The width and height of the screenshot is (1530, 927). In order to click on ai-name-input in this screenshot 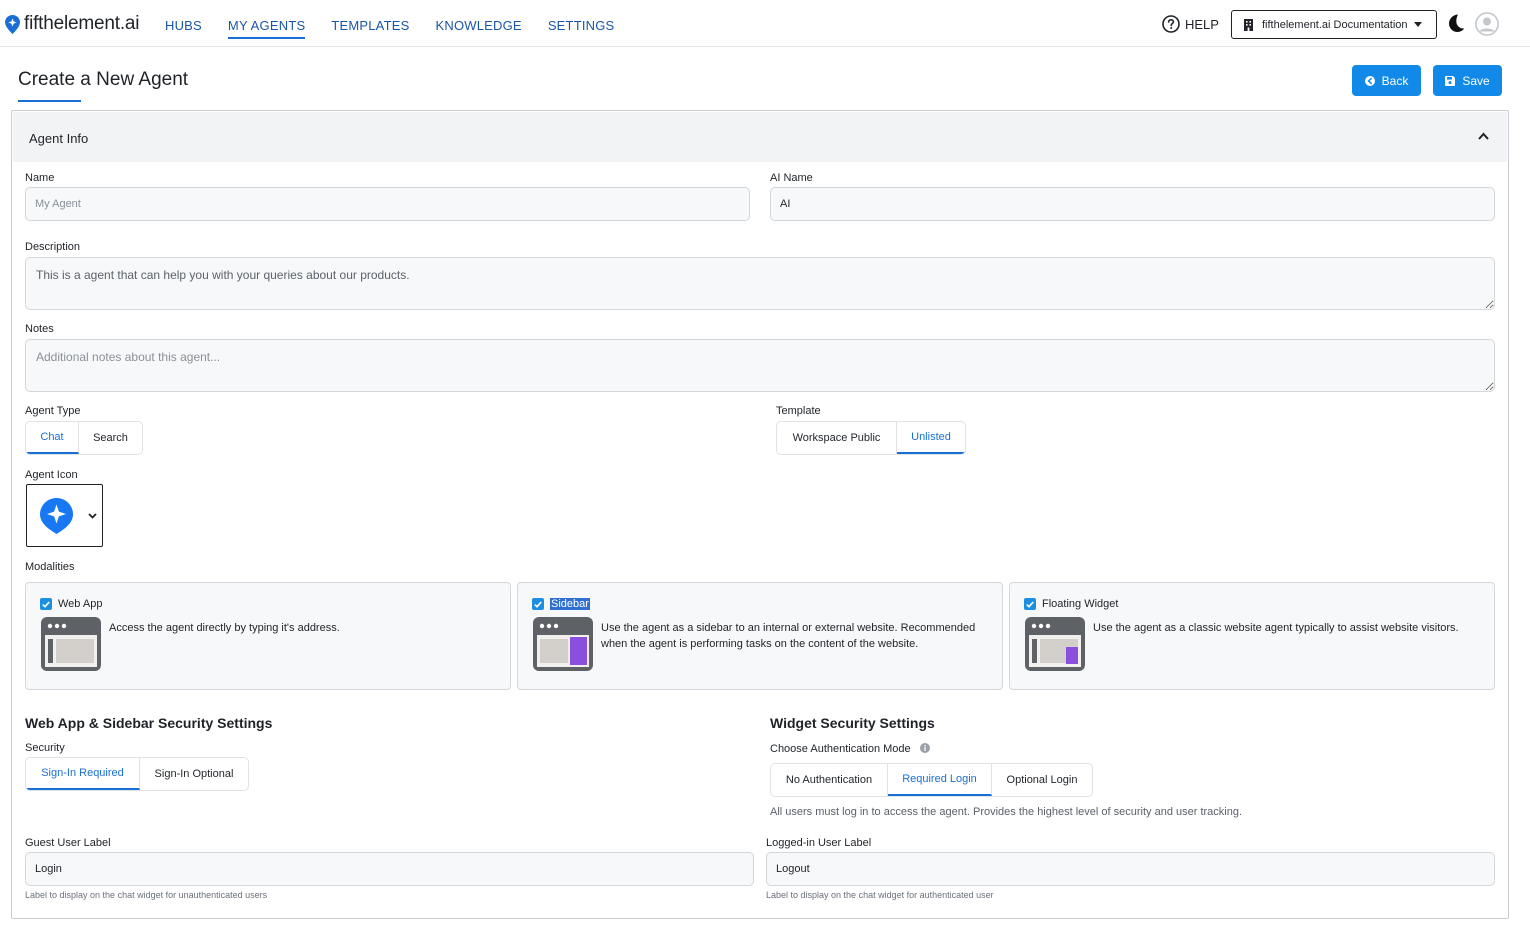, I will do `click(1132, 204)`.